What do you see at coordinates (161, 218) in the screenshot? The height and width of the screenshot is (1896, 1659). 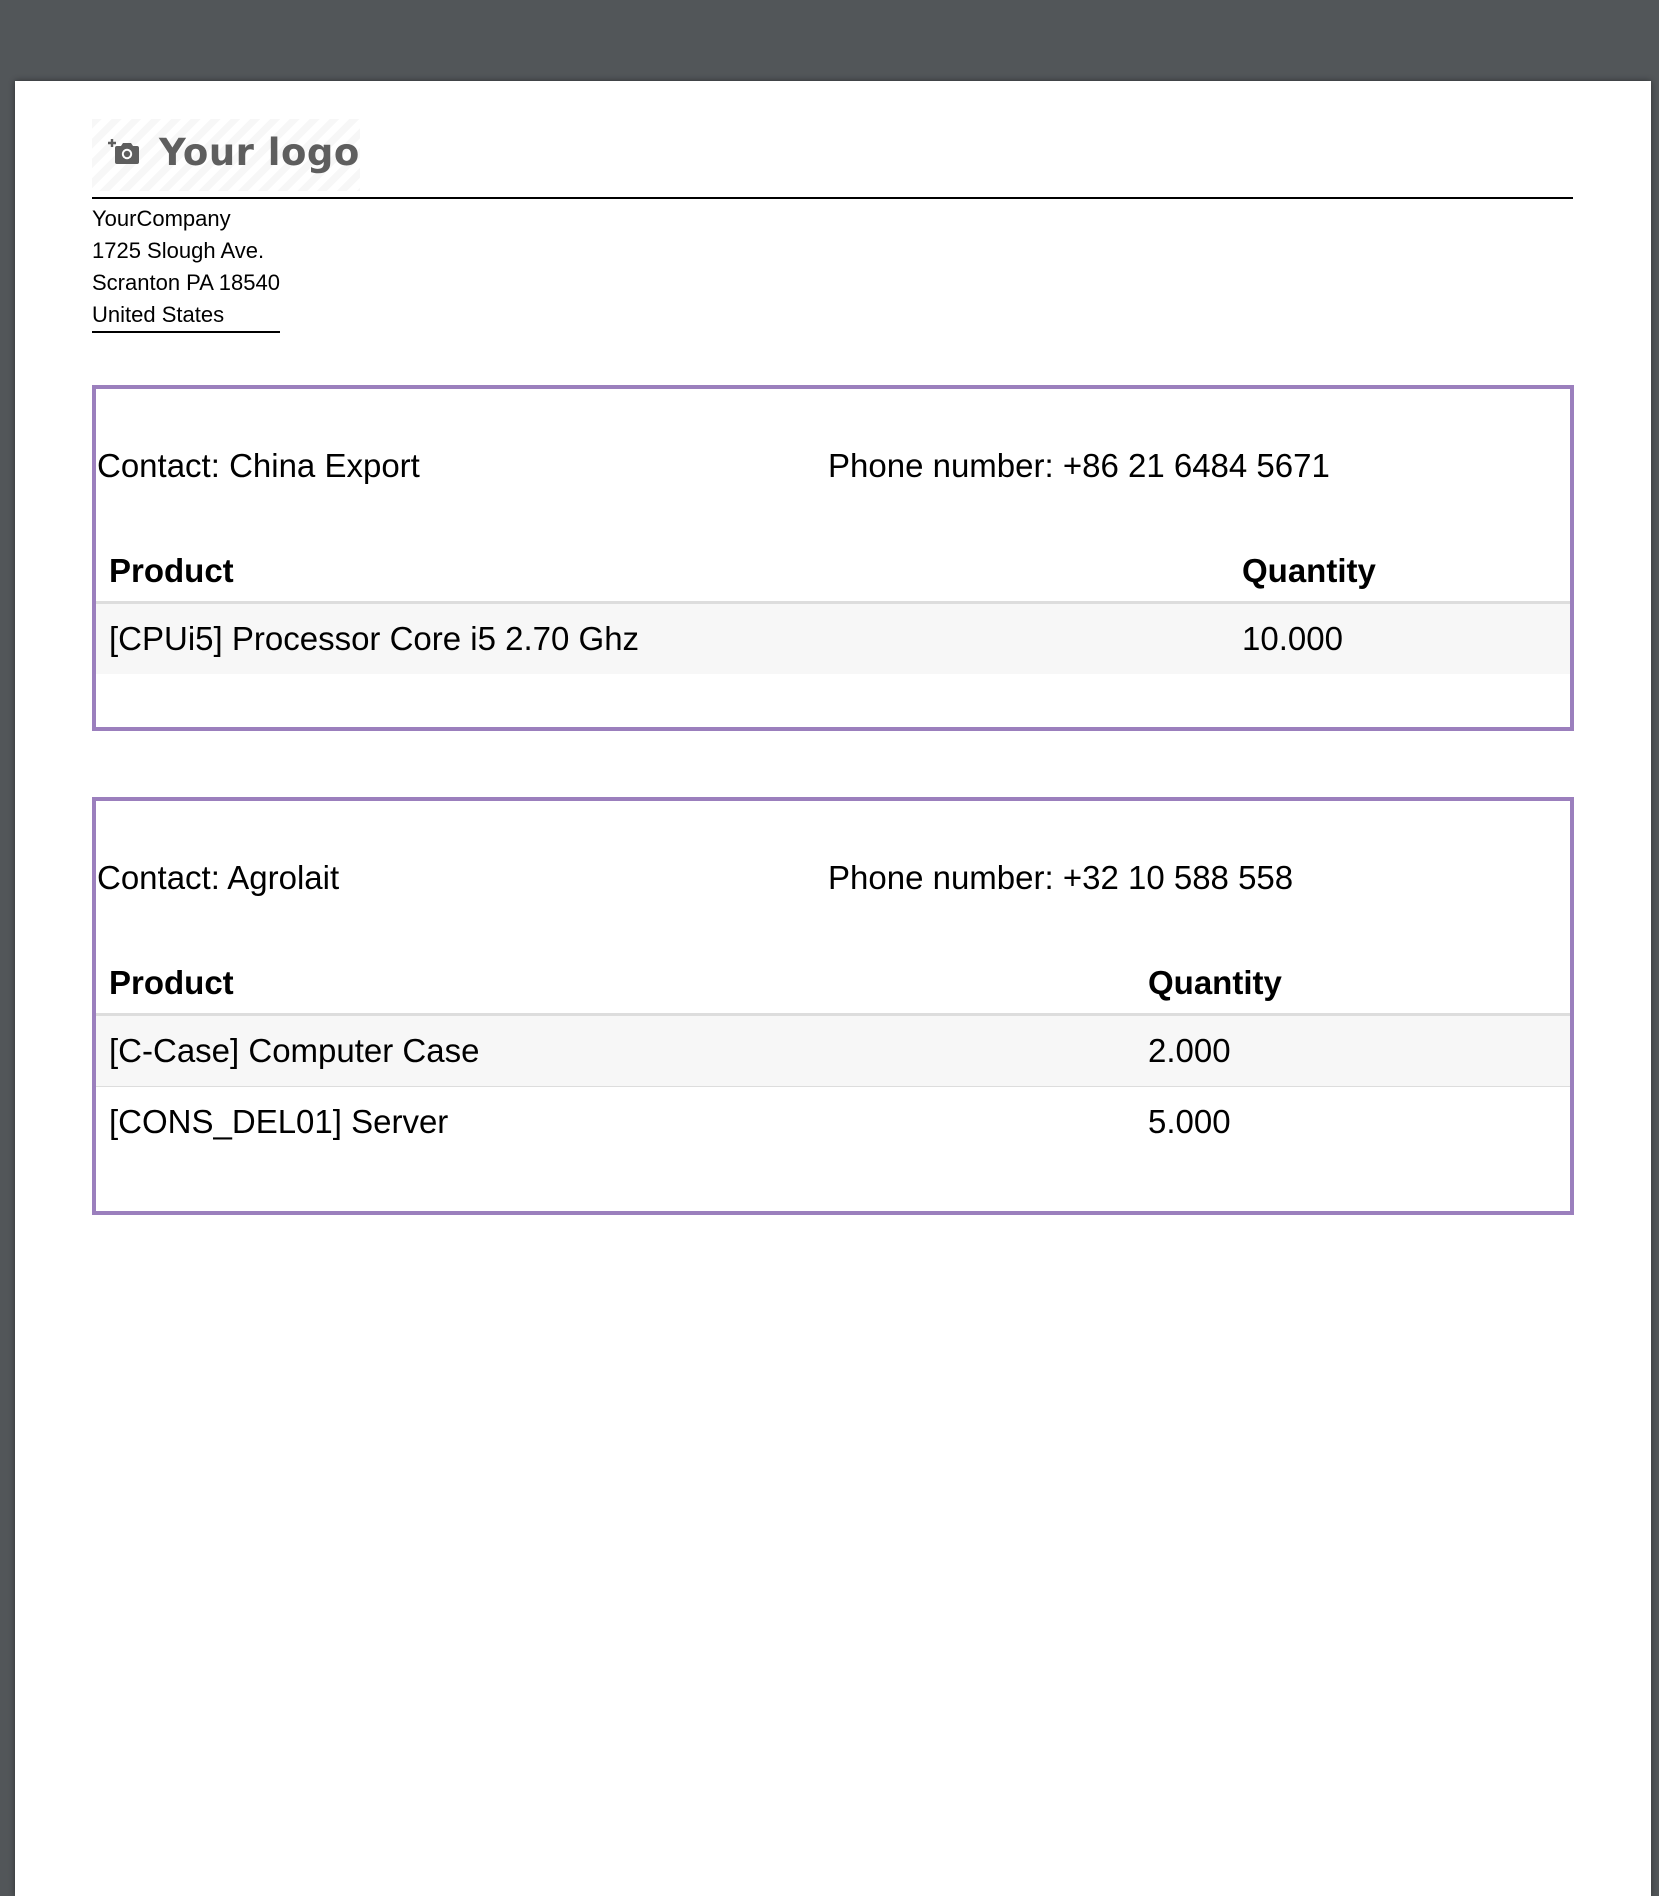 I see `company-name: YourCompany` at bounding box center [161, 218].